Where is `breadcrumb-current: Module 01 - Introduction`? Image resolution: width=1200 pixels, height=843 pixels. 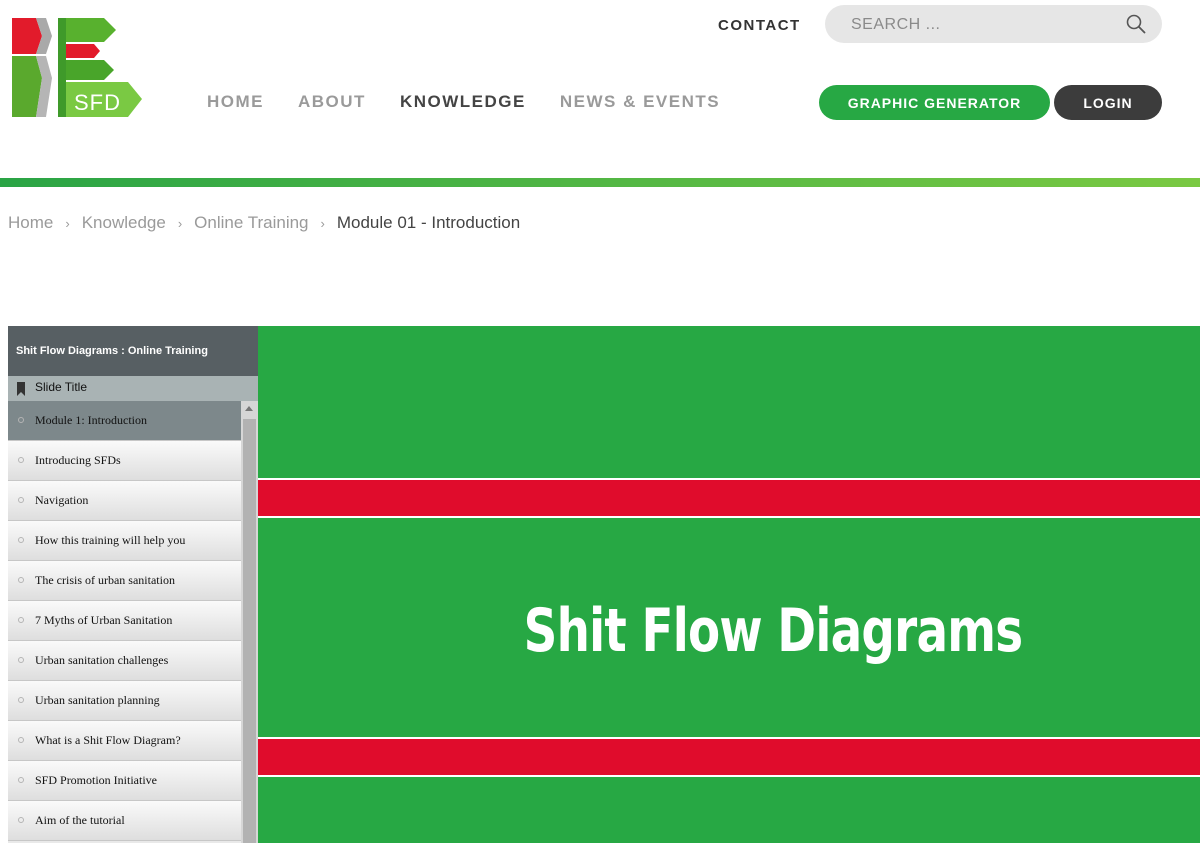
breadcrumb-current: Module 01 - Introduction is located at coordinates (428, 222).